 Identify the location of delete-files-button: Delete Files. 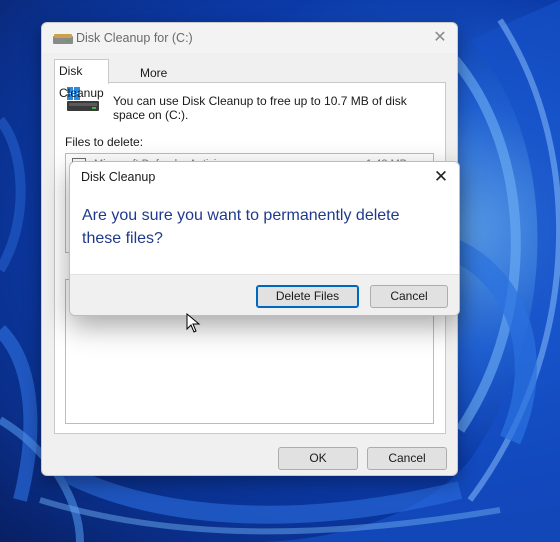
(307, 296).